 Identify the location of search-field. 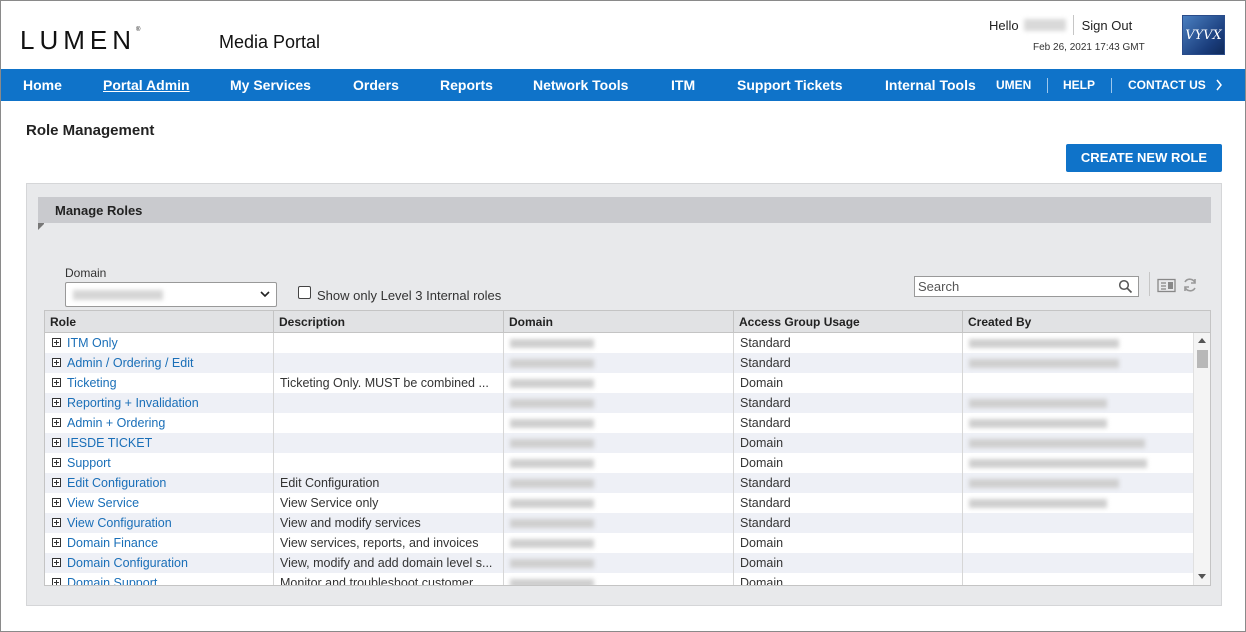
(1026, 286).